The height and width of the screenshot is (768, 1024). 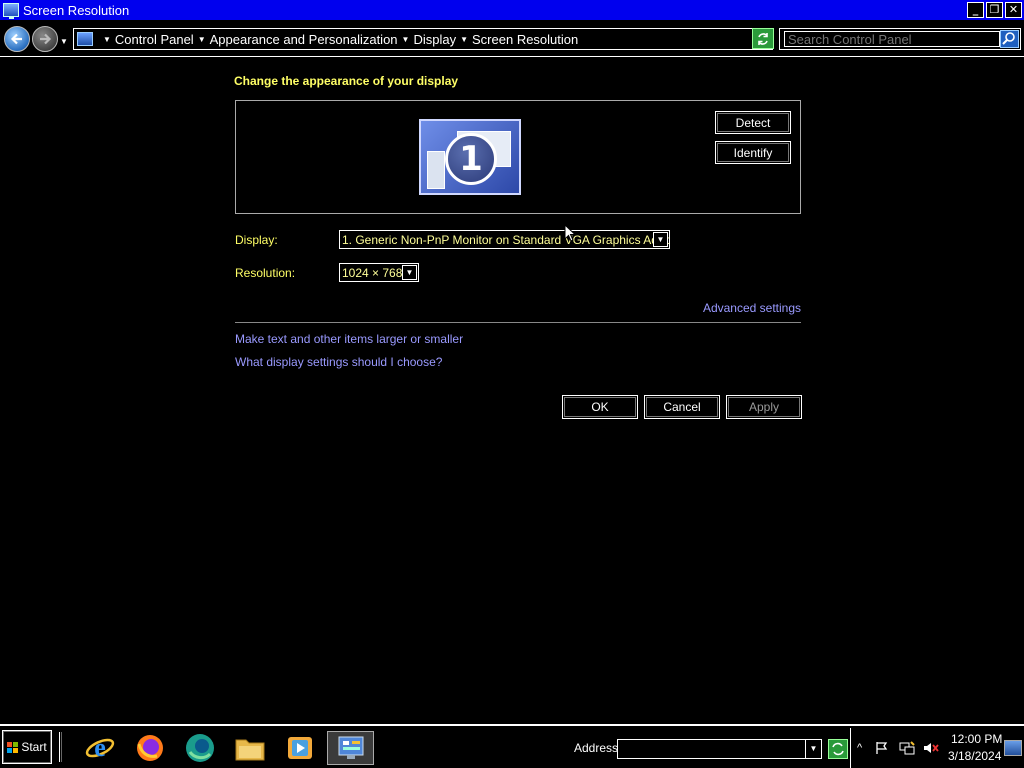 What do you see at coordinates (570, 233) in the screenshot?
I see `mouse-cursor-icon` at bounding box center [570, 233].